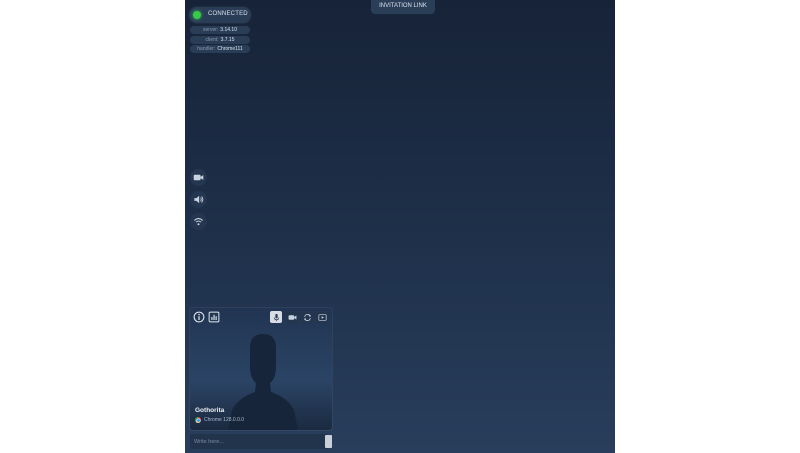 This screenshot has width=800, height=453. I want to click on participant-browser: Chrome 128.0.0.0, so click(219, 420).